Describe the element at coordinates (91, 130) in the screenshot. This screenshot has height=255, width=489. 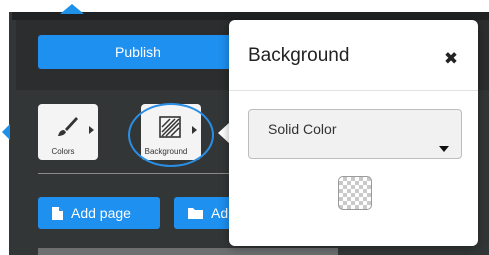
I see `chevron-right-icon` at that location.